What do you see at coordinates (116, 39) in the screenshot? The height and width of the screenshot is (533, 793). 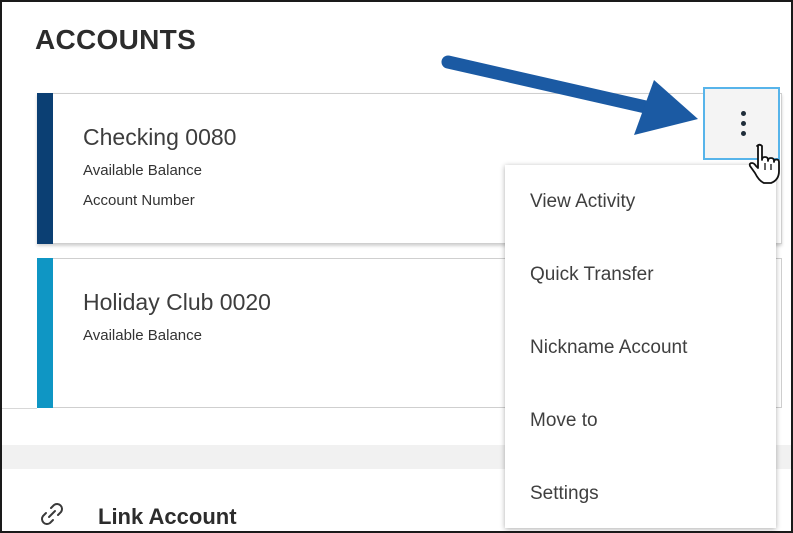 I see `page-title: ACCOUNTS` at bounding box center [116, 39].